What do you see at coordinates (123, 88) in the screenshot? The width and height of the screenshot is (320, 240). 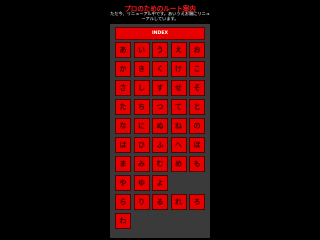 I see `kana-button: さ` at bounding box center [123, 88].